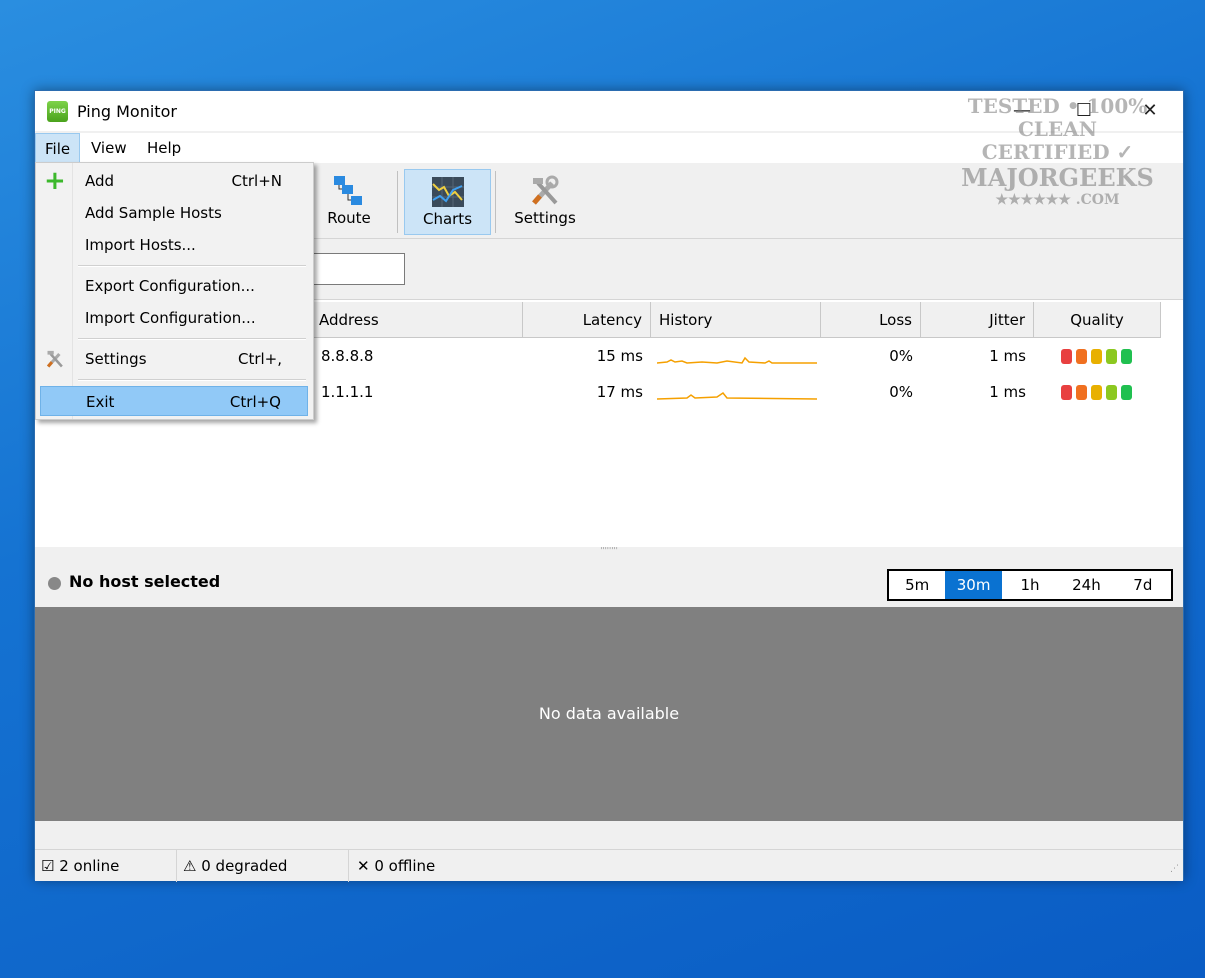 The image size is (1205, 978). Describe the element at coordinates (609, 865) in the screenshot. I see `status-bar: ☑ 2 online ⚠ 0 degraded ✕ 0 offline ⋰` at that location.